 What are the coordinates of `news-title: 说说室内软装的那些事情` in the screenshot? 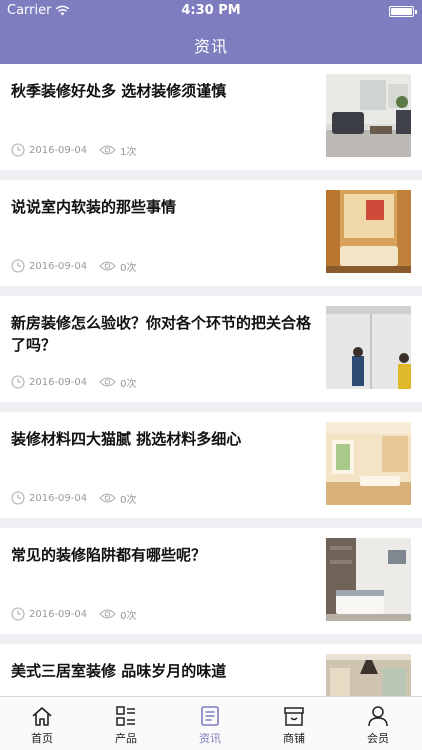 It's located at (94, 207).